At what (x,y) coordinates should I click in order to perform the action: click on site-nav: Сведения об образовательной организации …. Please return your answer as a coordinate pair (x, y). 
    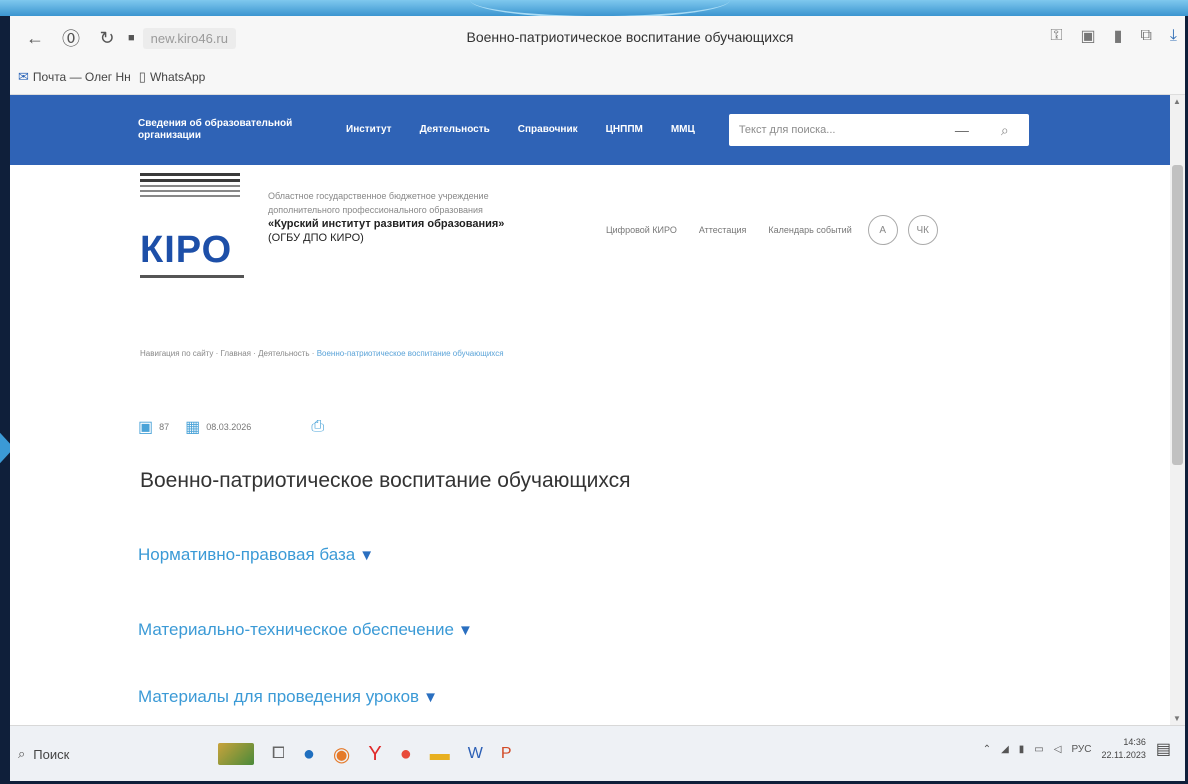
    Looking at the image, I should click on (590, 130).